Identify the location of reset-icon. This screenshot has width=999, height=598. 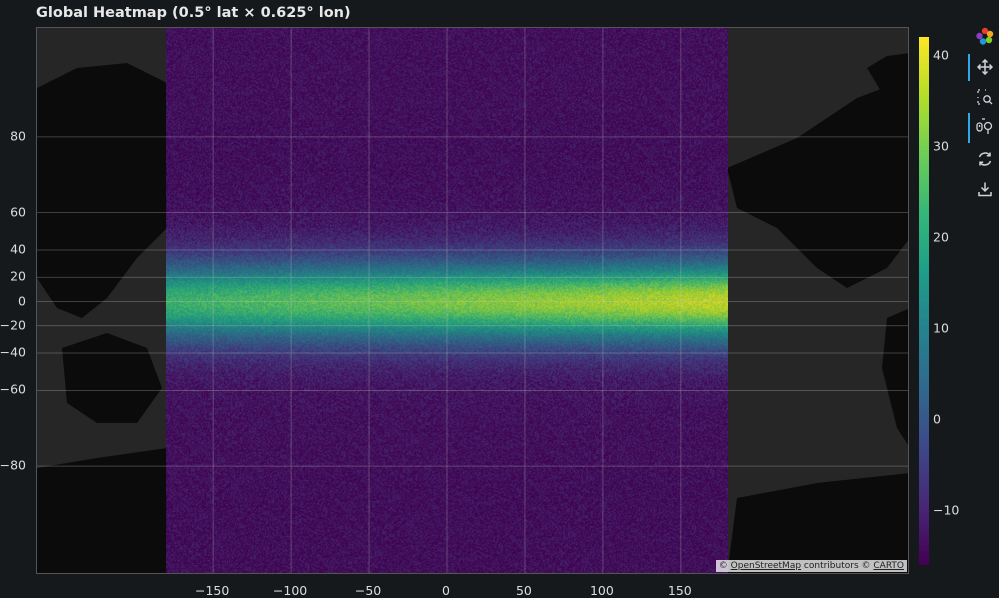
(985, 159).